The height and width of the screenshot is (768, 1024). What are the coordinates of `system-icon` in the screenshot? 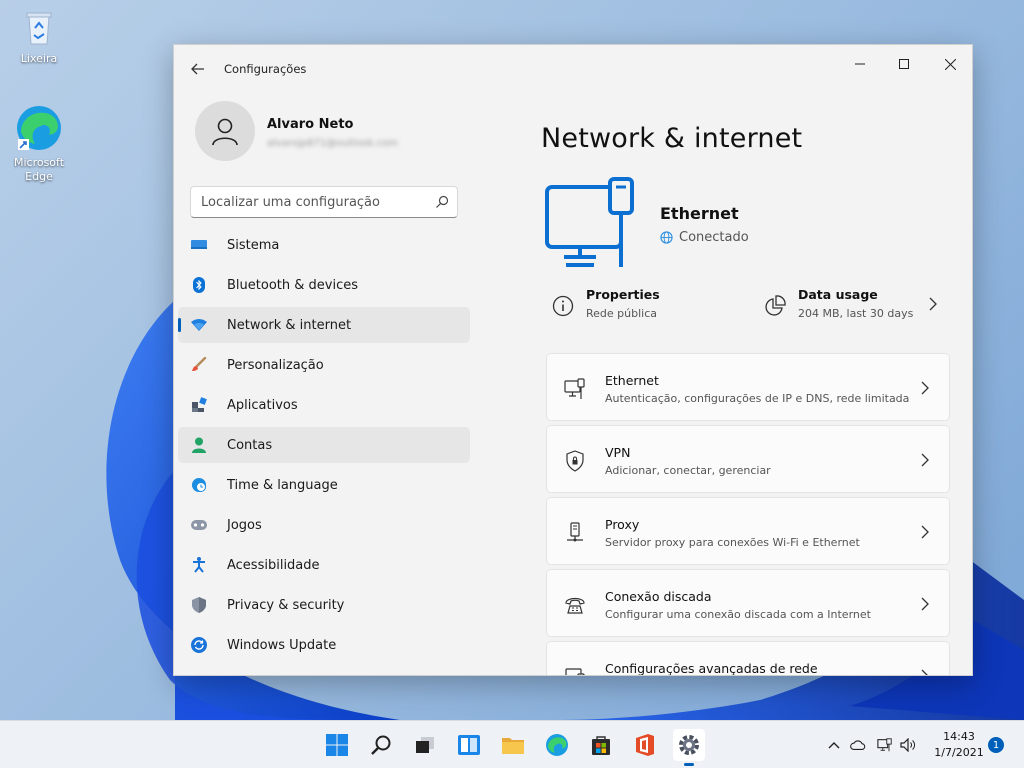 It's located at (199, 245).